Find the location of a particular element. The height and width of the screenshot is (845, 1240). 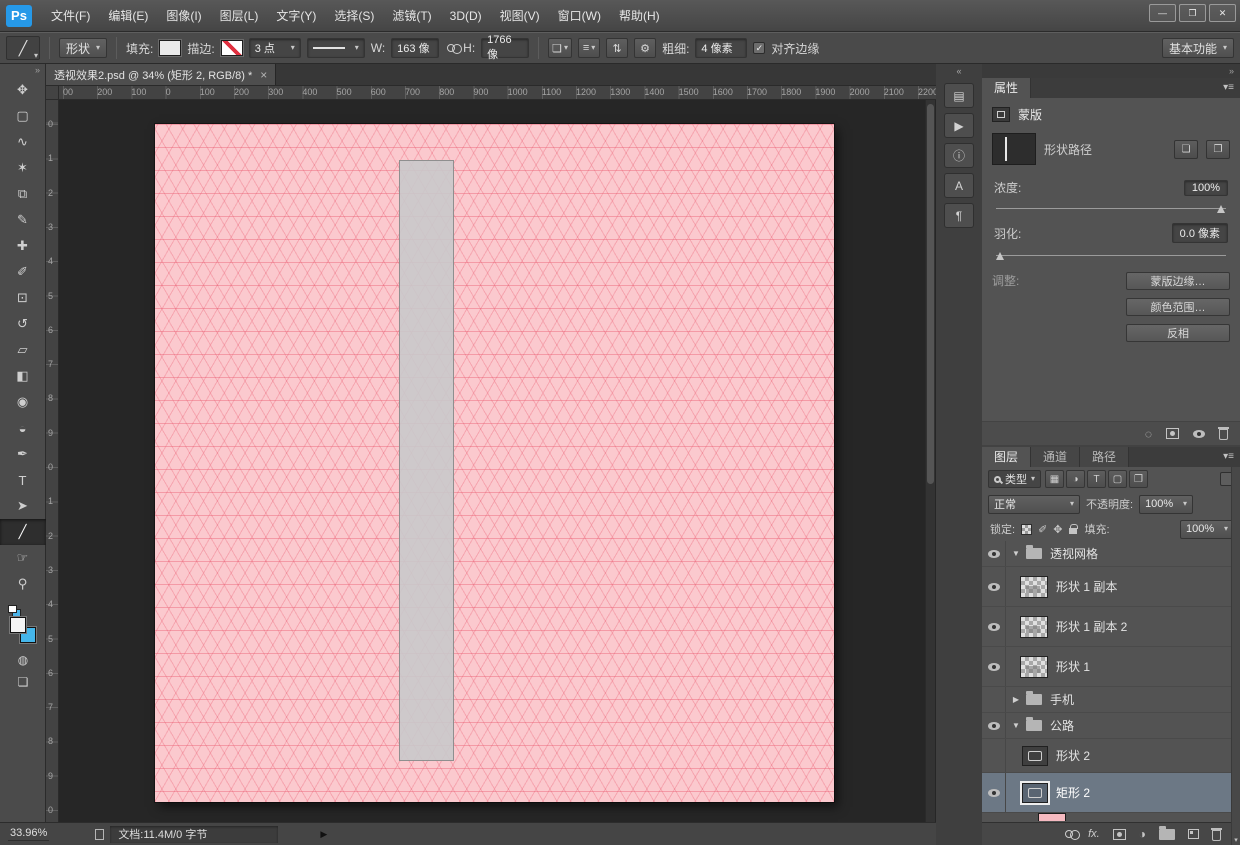

tab-paths: 路径 is located at coordinates (1105, 457).